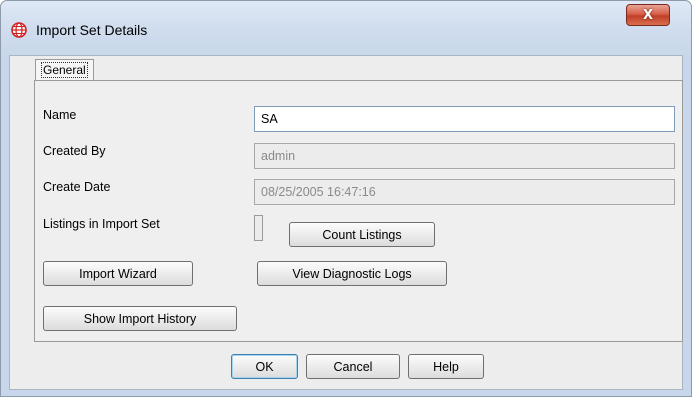 Image resolution: width=694 pixels, height=399 pixels. I want to click on created-by-label: Created By, so click(74, 151).